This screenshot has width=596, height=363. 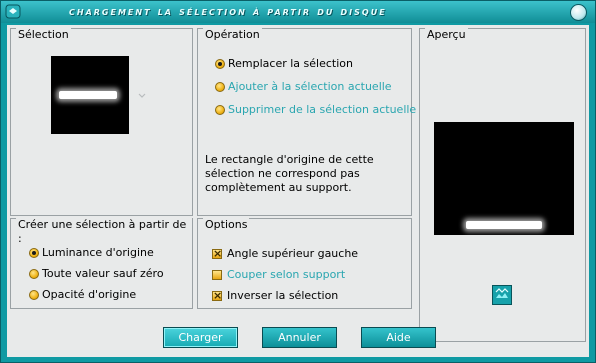 What do you see at coordinates (226, 225) in the screenshot?
I see `options-group-title: Options` at bounding box center [226, 225].